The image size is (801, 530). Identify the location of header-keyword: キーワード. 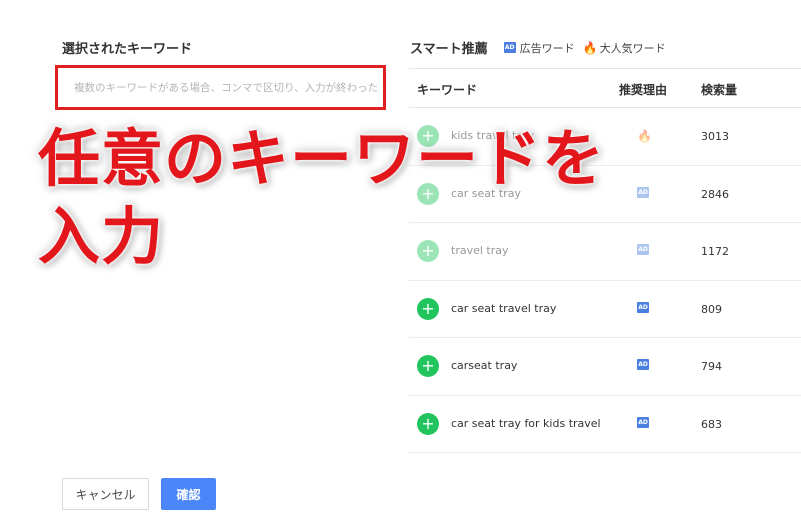
(447, 90).